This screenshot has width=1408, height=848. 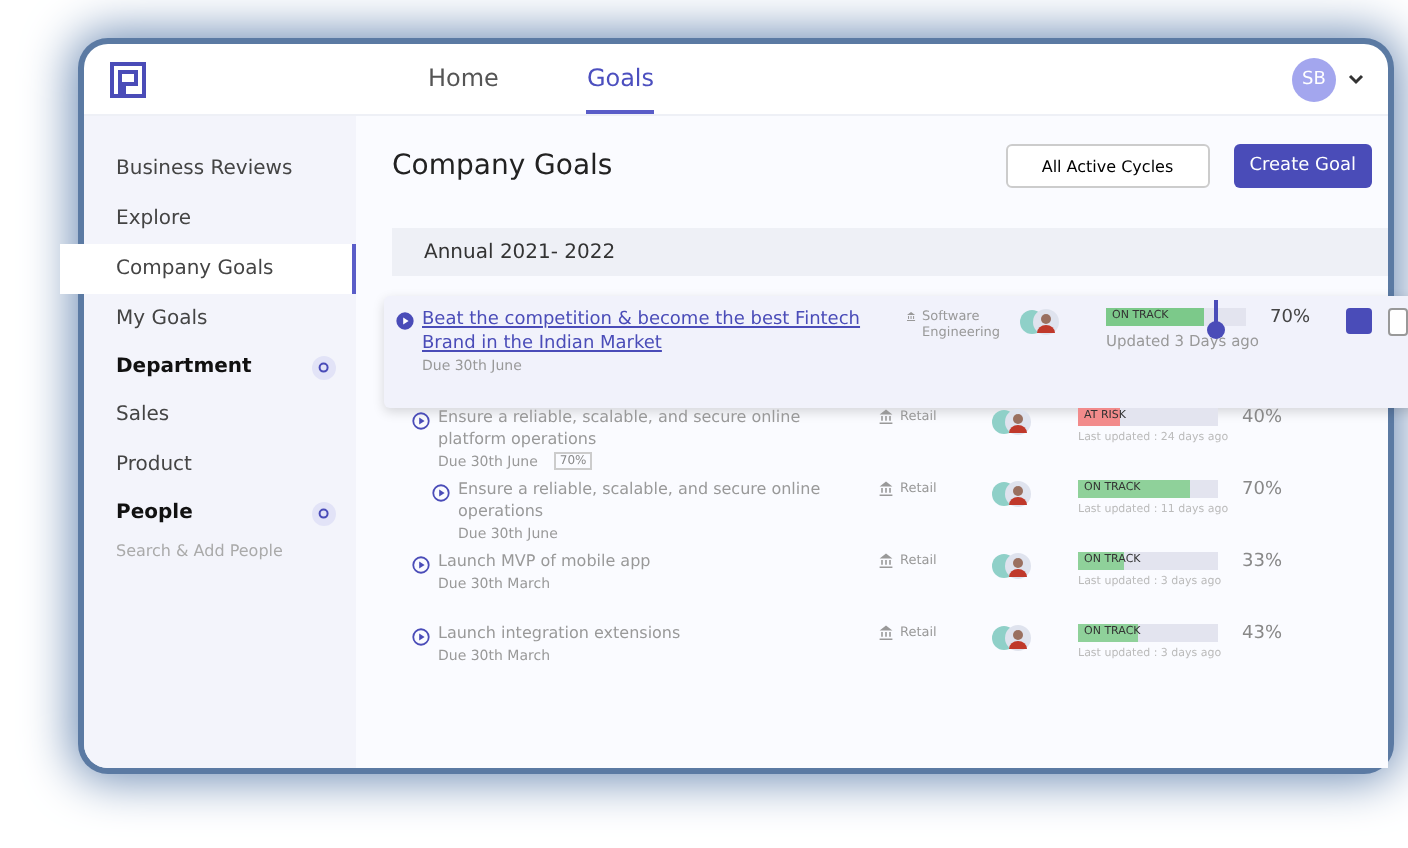 What do you see at coordinates (220, 169) in the screenshot?
I see `sidebar-item: Business Reviews` at bounding box center [220, 169].